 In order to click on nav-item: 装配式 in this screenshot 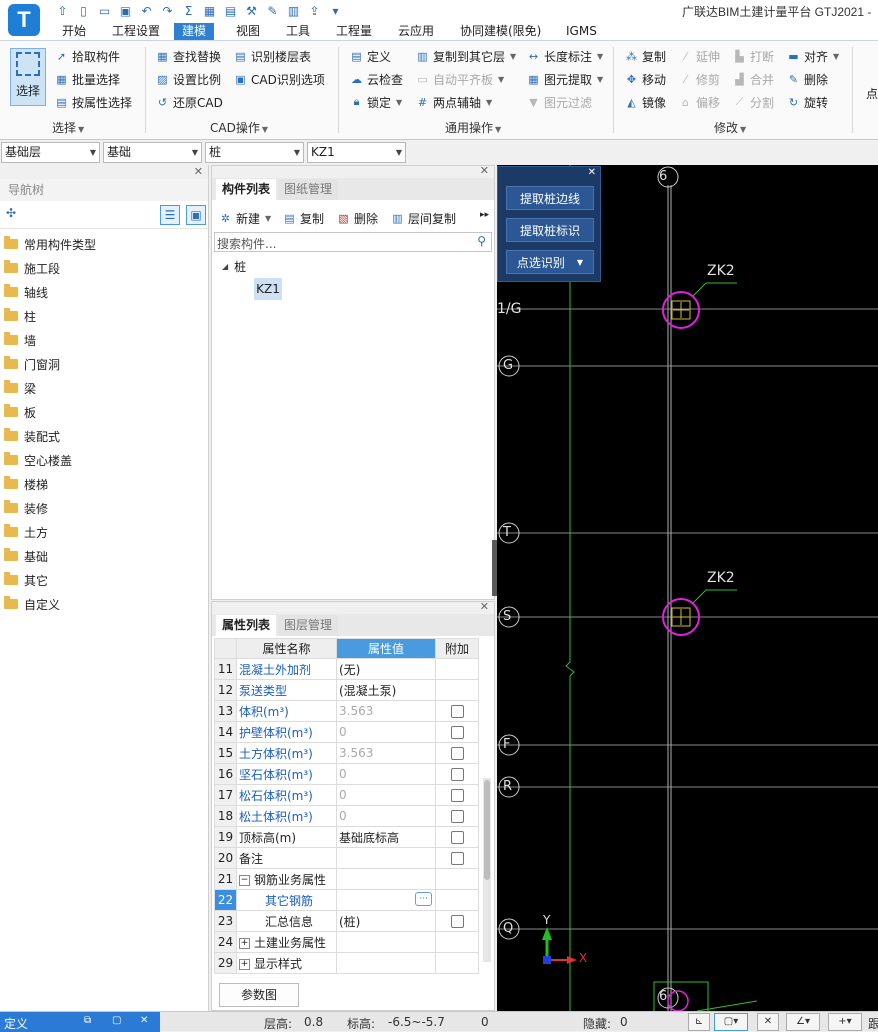, I will do `click(32, 436)`.